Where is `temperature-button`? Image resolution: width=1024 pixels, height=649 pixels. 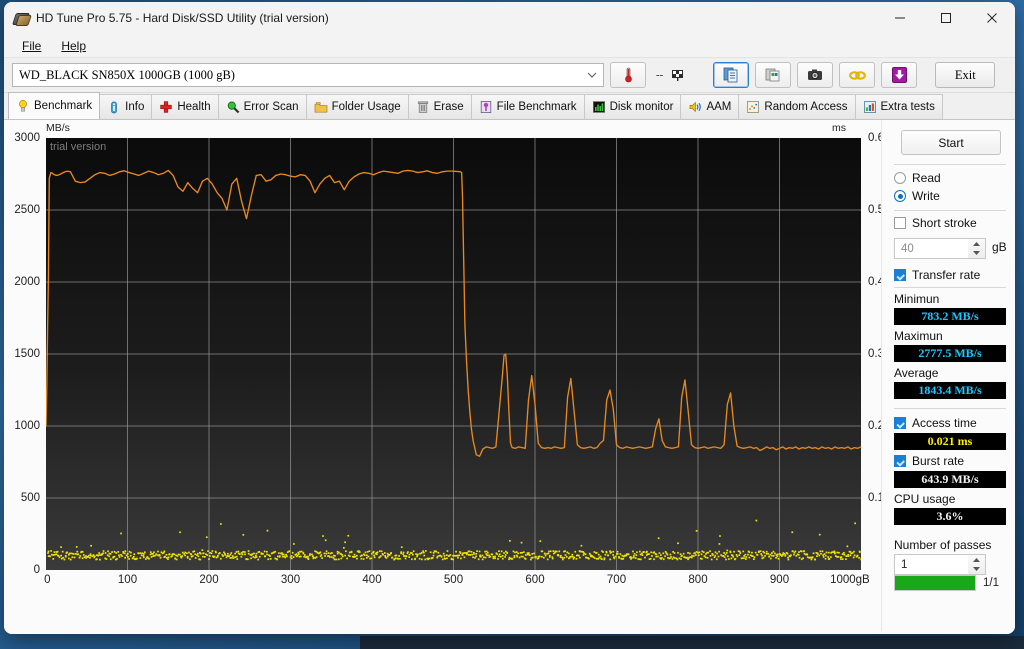
temperature-button is located at coordinates (628, 75).